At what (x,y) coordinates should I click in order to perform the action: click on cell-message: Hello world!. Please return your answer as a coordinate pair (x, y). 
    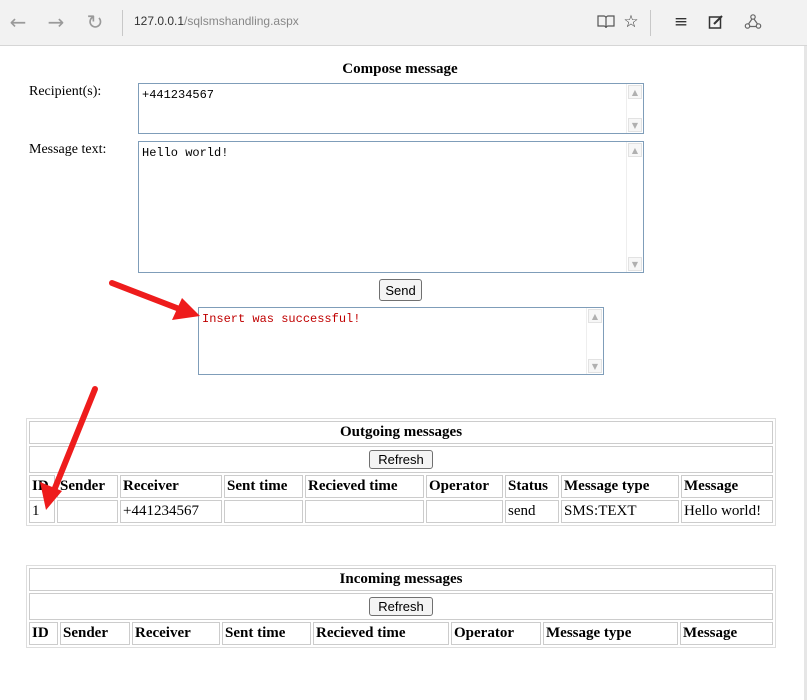
    Looking at the image, I should click on (727, 511).